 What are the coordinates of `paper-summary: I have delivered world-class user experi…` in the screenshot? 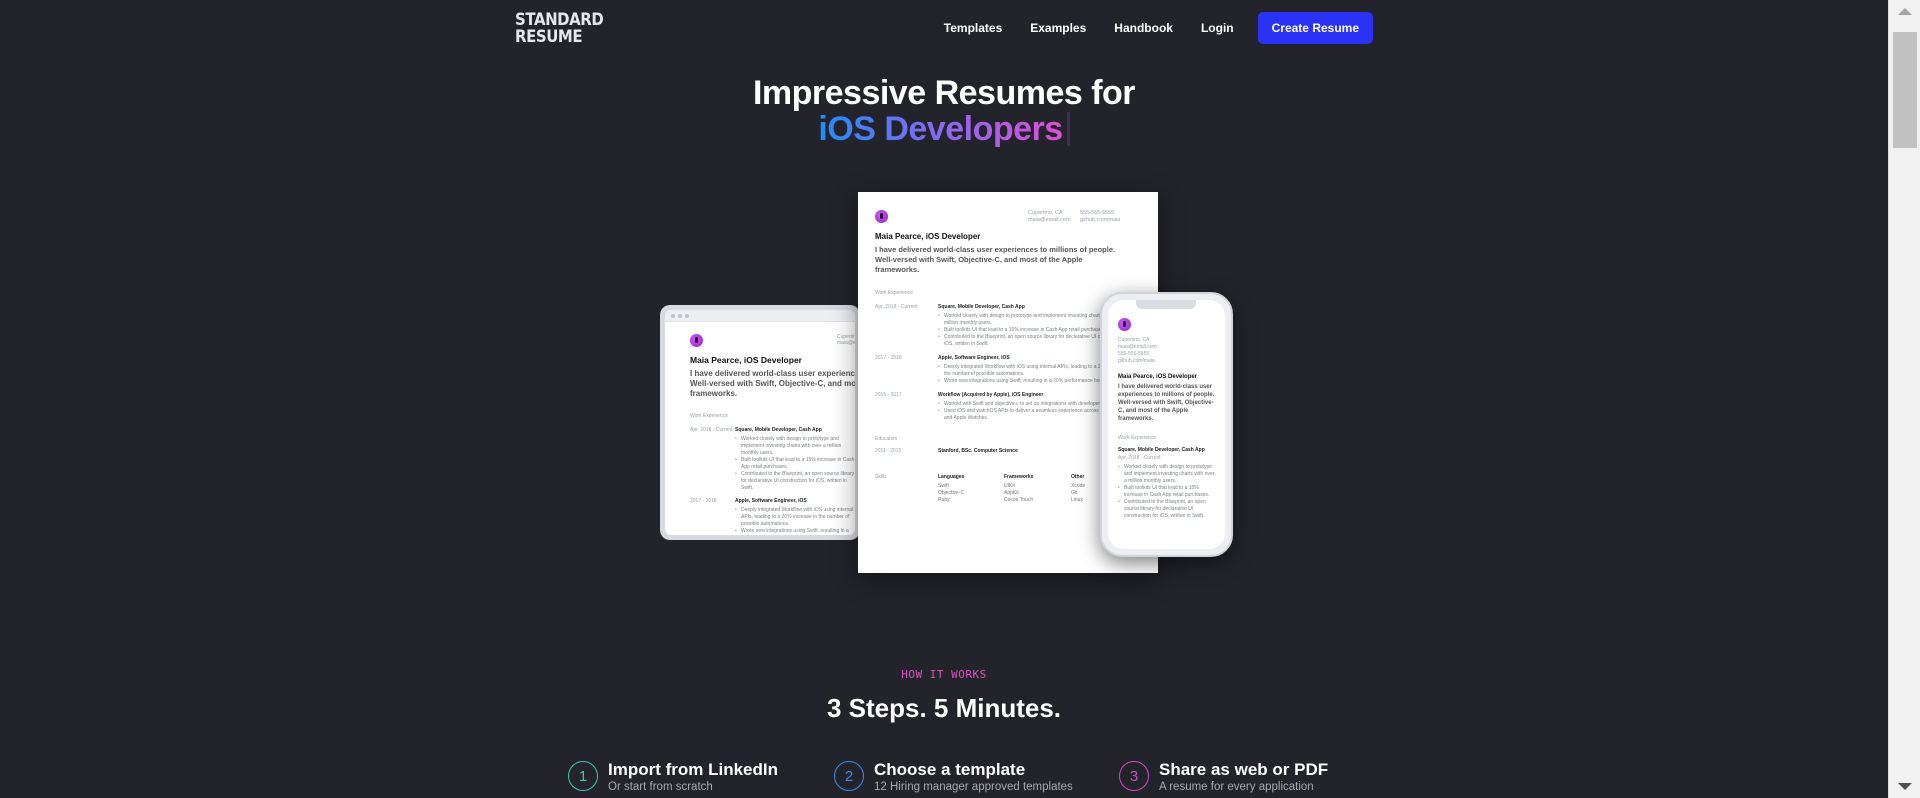 It's located at (995, 259).